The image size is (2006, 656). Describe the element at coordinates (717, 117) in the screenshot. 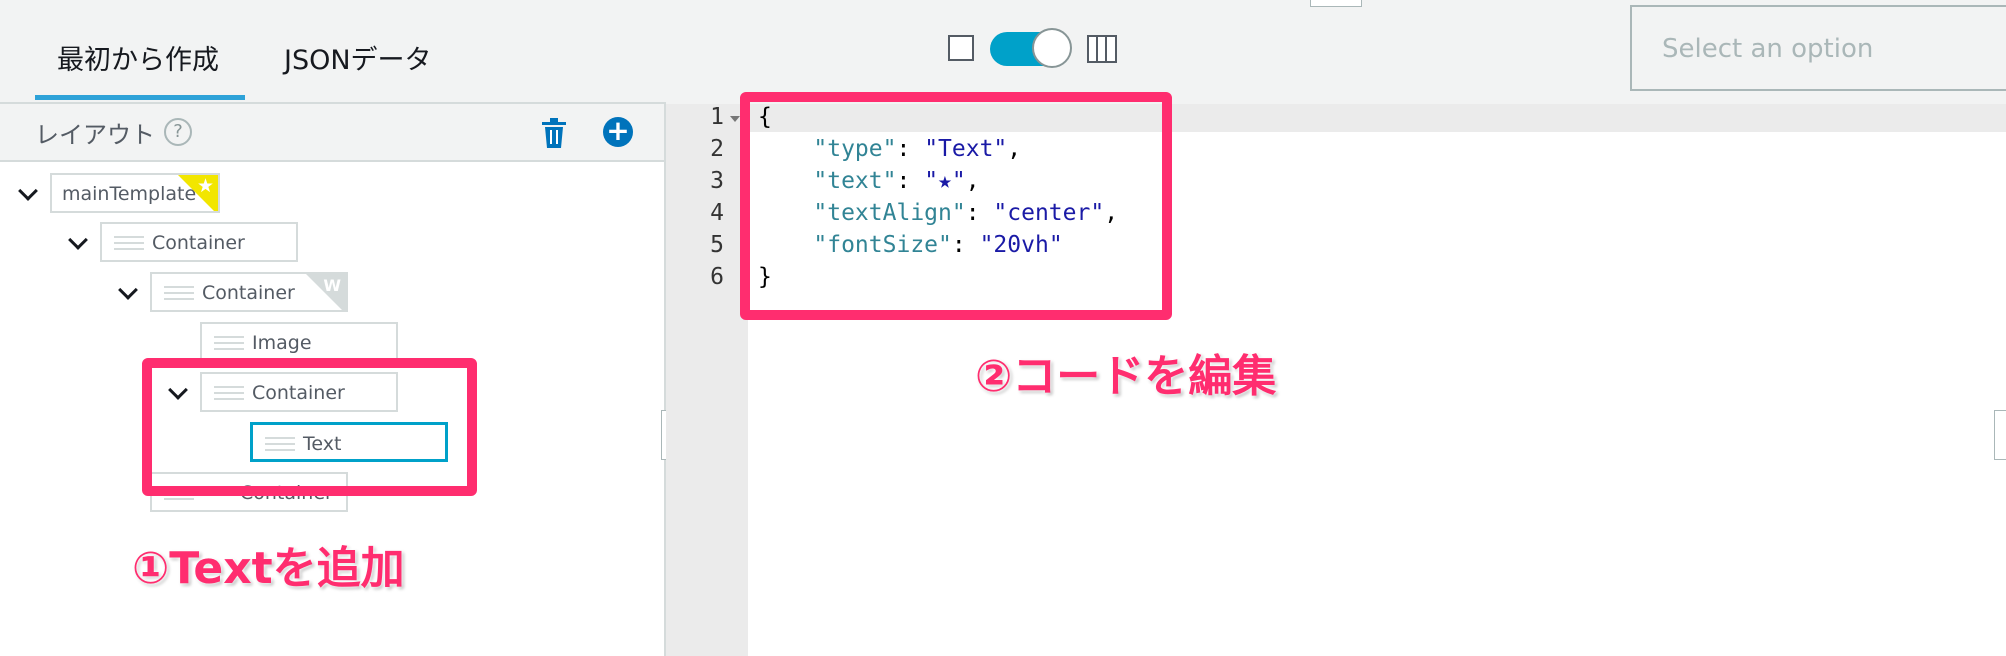

I see `line-number: 1` at that location.